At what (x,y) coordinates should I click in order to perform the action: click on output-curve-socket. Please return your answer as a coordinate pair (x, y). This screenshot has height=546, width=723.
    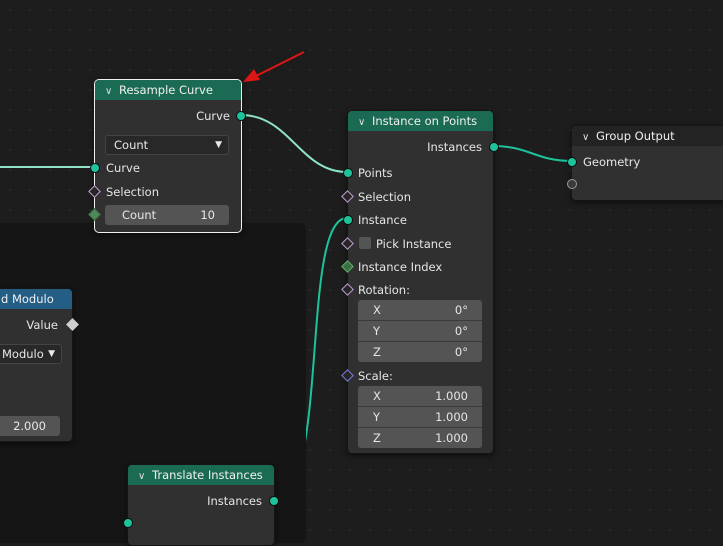
    Looking at the image, I should click on (241, 116).